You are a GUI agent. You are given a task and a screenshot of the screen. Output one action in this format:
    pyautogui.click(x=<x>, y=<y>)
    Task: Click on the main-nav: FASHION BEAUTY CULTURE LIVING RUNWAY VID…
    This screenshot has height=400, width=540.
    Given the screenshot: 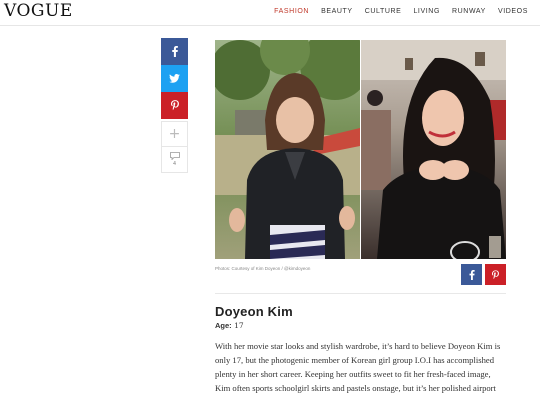 What is the action you would take?
    pyautogui.click(x=401, y=11)
    